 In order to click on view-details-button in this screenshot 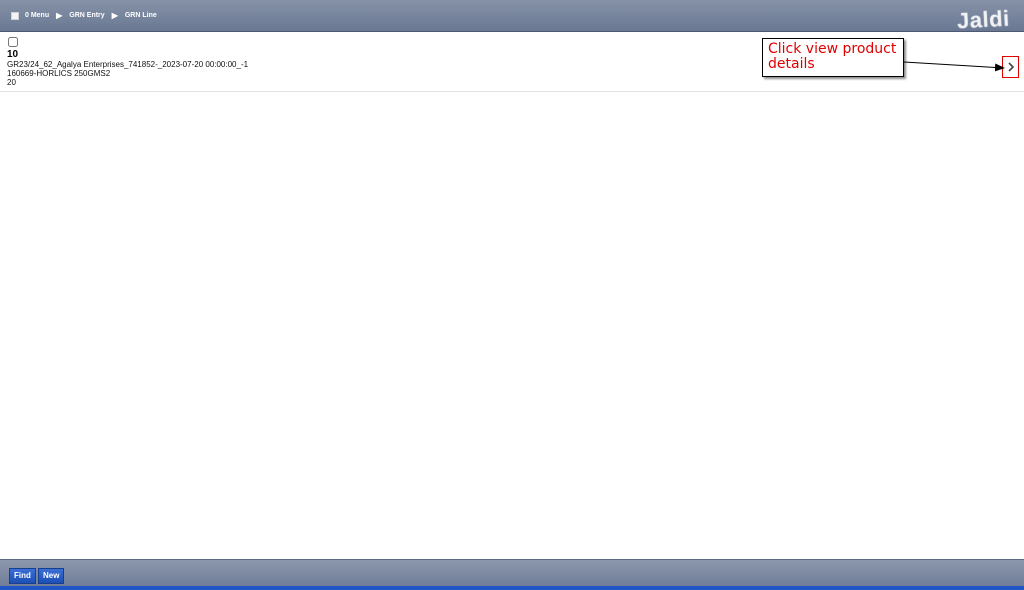, I will do `click(1010, 67)`.